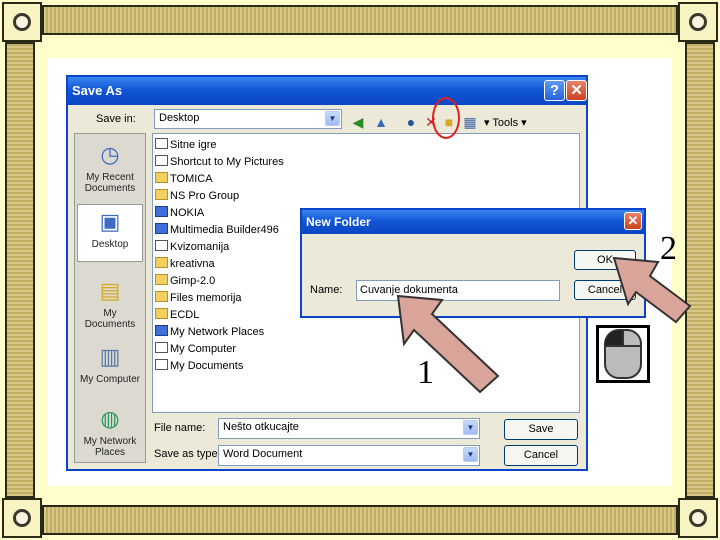 The image size is (720, 540). What do you see at coordinates (544, 325) in the screenshot?
I see `callout-arrows` at bounding box center [544, 325].